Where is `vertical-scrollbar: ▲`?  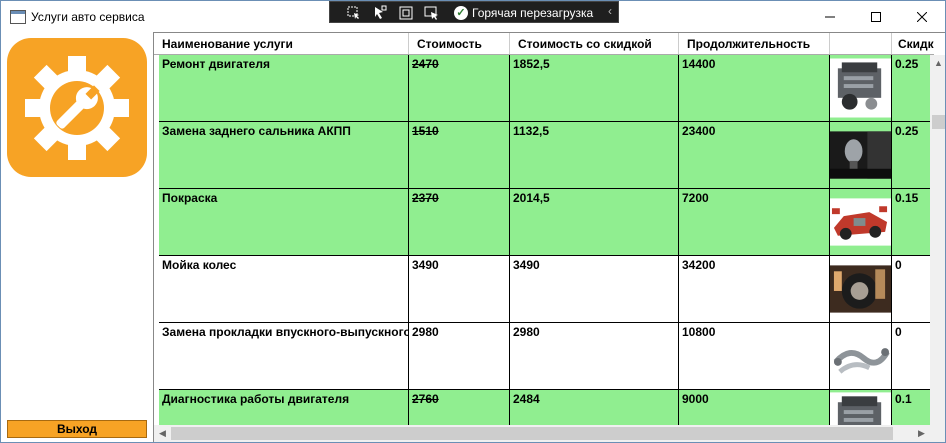
vertical-scrollbar: ▲ is located at coordinates (937, 240).